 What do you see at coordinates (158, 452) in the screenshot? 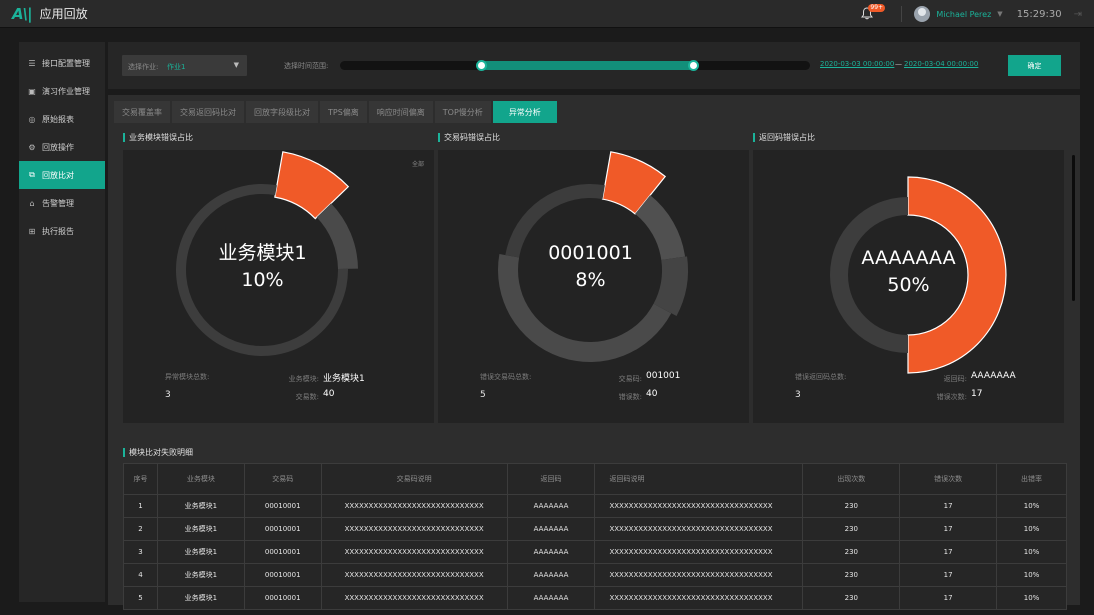
I see `table-title: 模块比对失败明细` at bounding box center [158, 452].